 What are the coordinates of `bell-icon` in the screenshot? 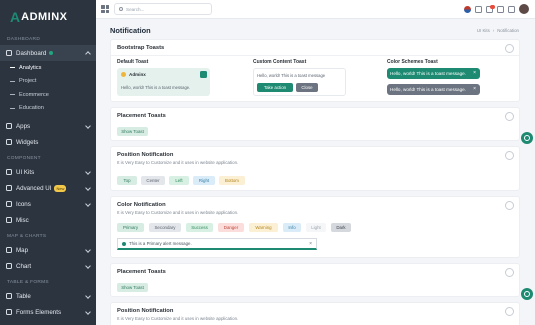 It's located at (490, 8).